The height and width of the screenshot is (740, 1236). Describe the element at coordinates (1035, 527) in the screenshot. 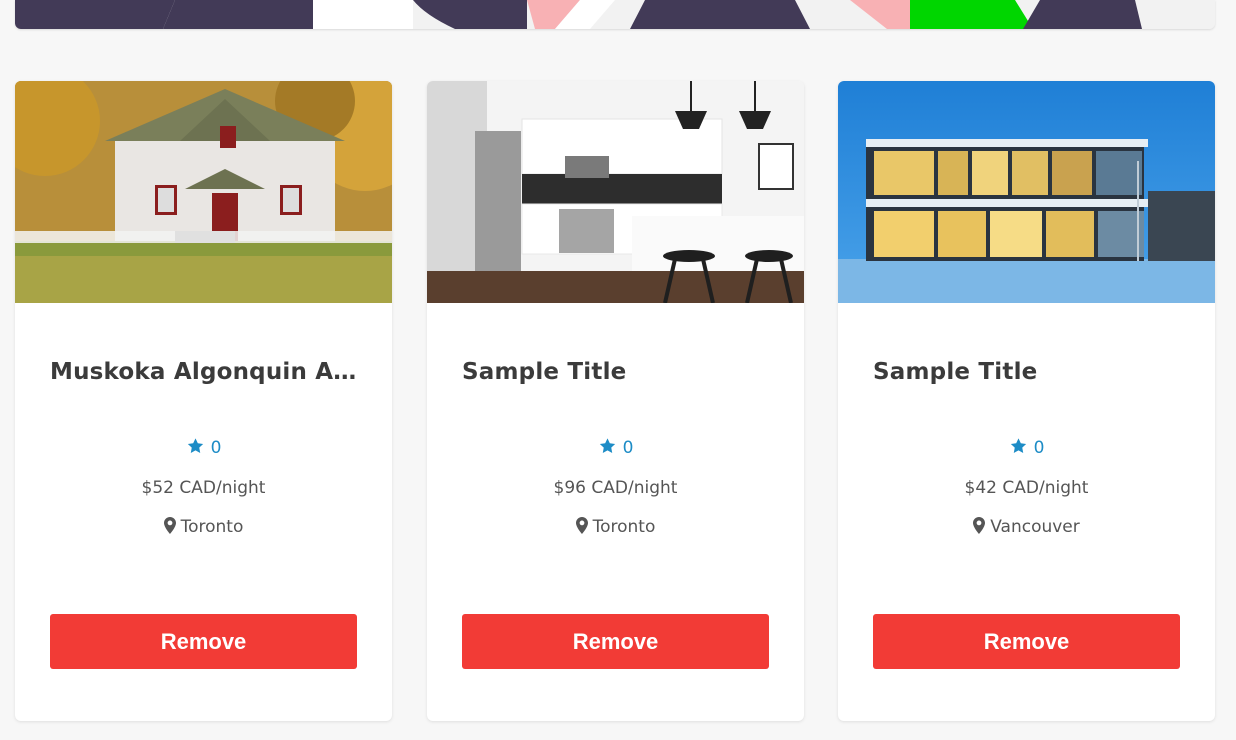

I see `location-label: Vancouver` at that location.